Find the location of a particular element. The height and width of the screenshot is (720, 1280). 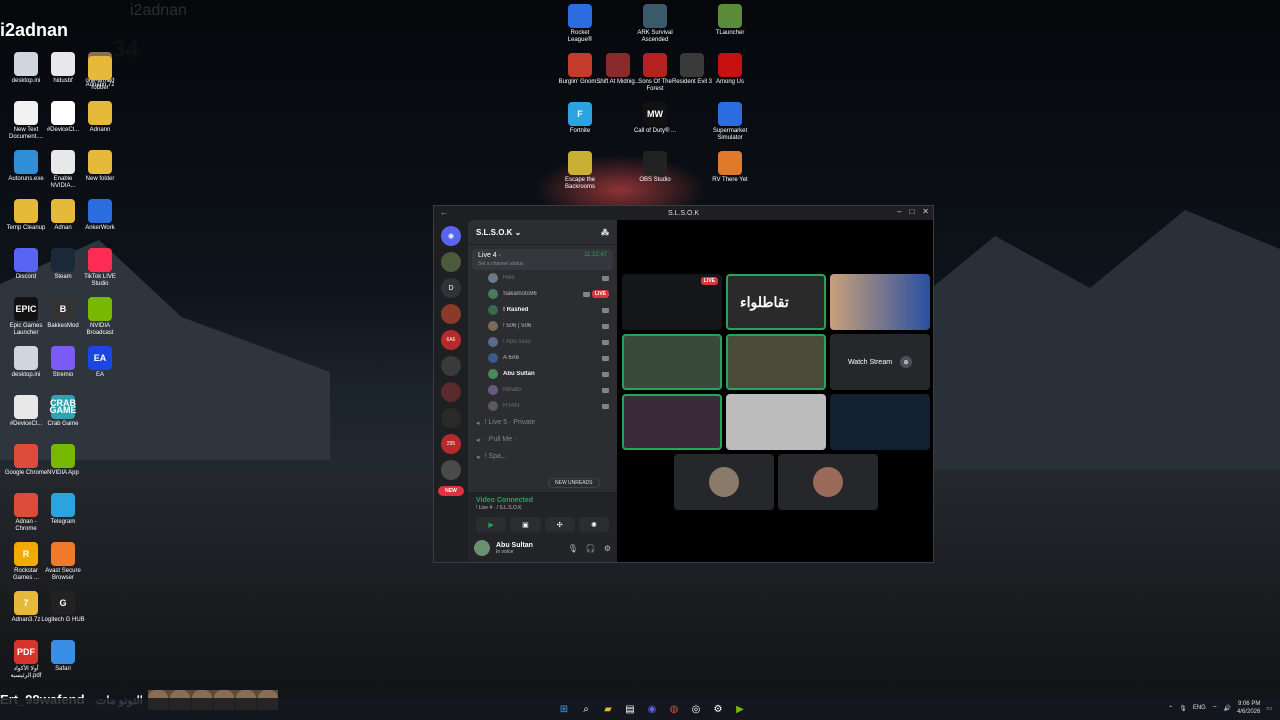

nvidia-icon: ▶ is located at coordinates (740, 709).